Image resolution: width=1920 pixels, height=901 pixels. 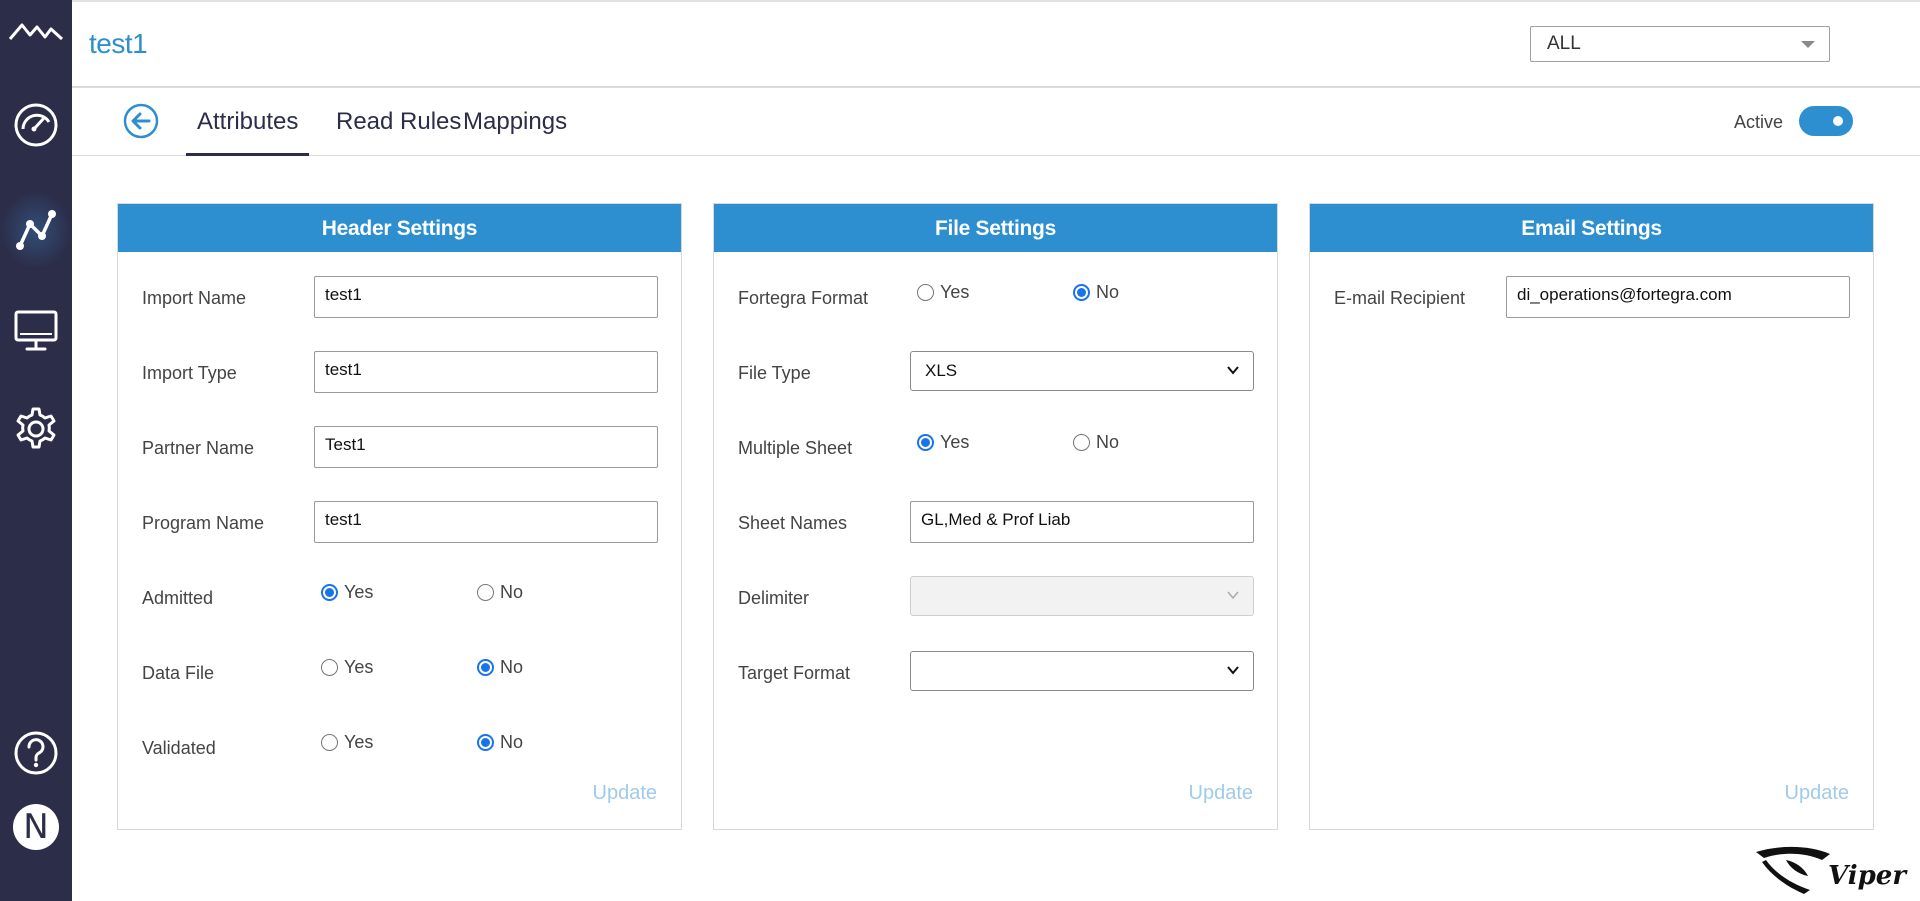 What do you see at coordinates (1817, 793) in the screenshot?
I see `email-update-button: Update` at bounding box center [1817, 793].